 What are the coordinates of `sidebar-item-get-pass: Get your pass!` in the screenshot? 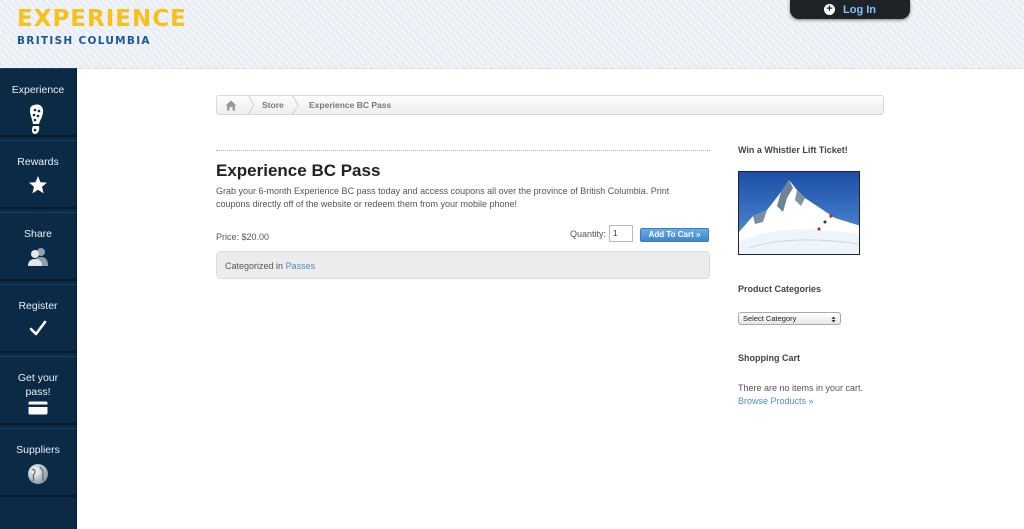 It's located at (38, 390).